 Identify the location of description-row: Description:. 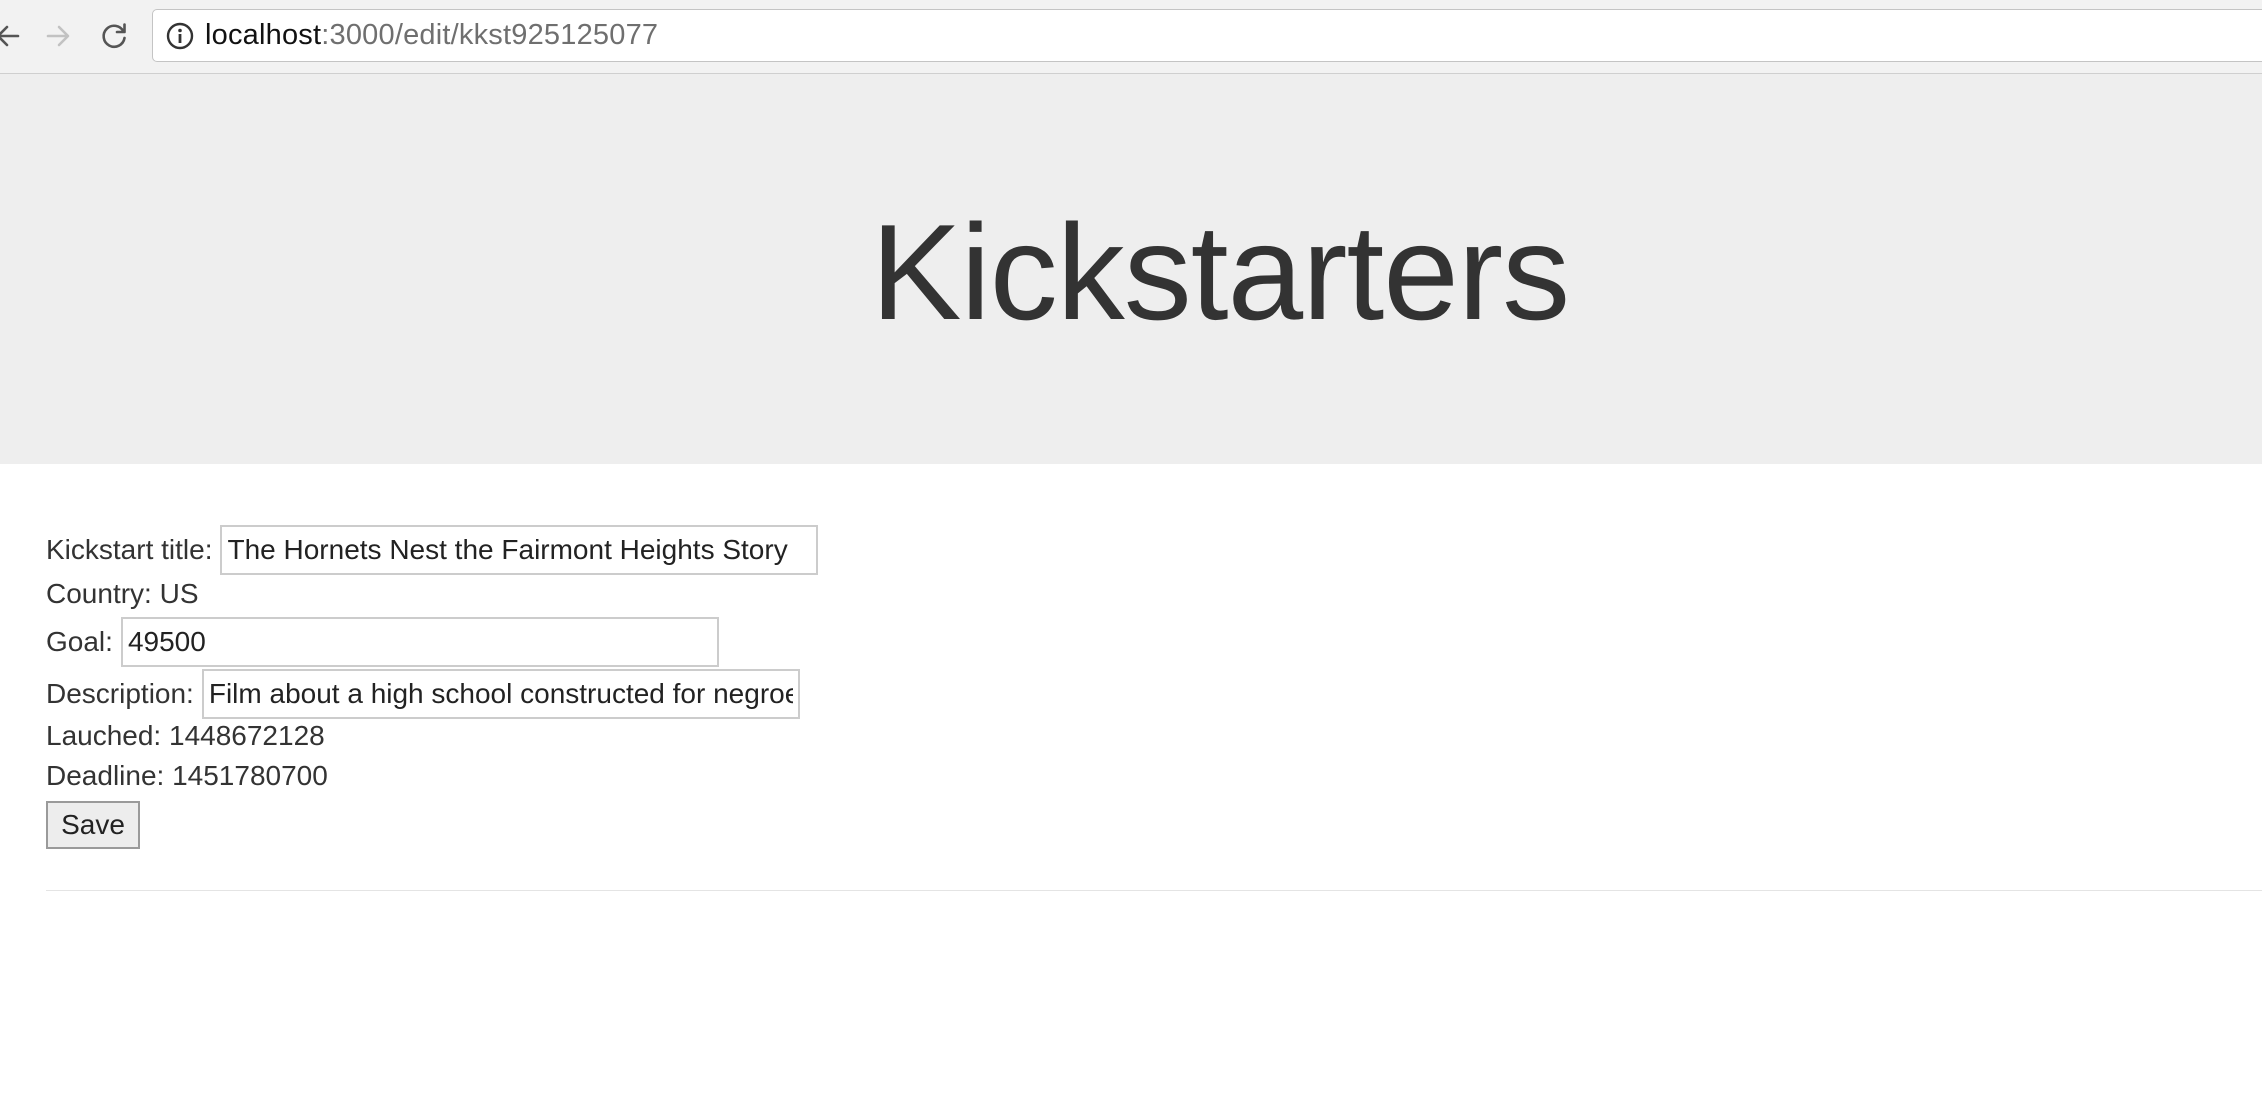
(423, 694).